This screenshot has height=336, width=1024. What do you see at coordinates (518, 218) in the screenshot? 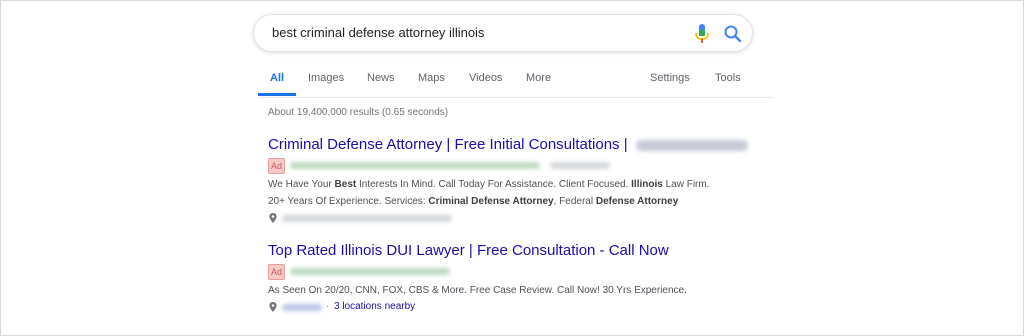
I see `ad-location-line` at bounding box center [518, 218].